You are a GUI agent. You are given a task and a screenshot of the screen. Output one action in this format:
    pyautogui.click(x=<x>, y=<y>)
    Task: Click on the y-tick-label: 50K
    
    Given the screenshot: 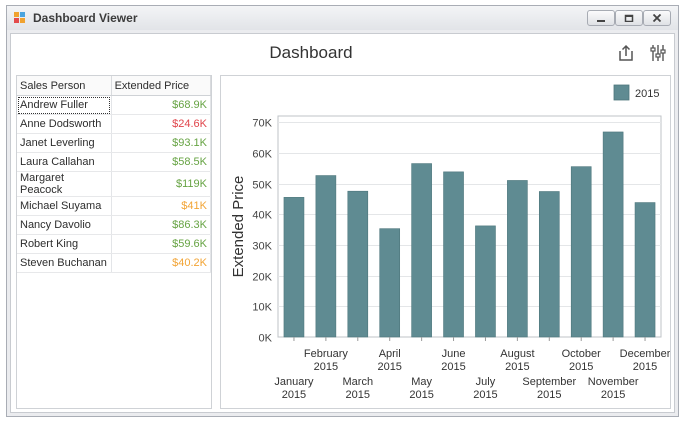 What is the action you would take?
    pyautogui.click(x=262, y=186)
    